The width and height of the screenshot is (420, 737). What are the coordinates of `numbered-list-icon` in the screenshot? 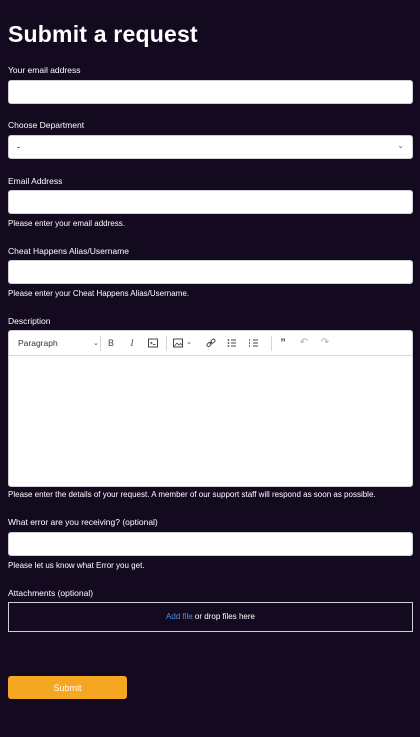 It's located at (254, 343).